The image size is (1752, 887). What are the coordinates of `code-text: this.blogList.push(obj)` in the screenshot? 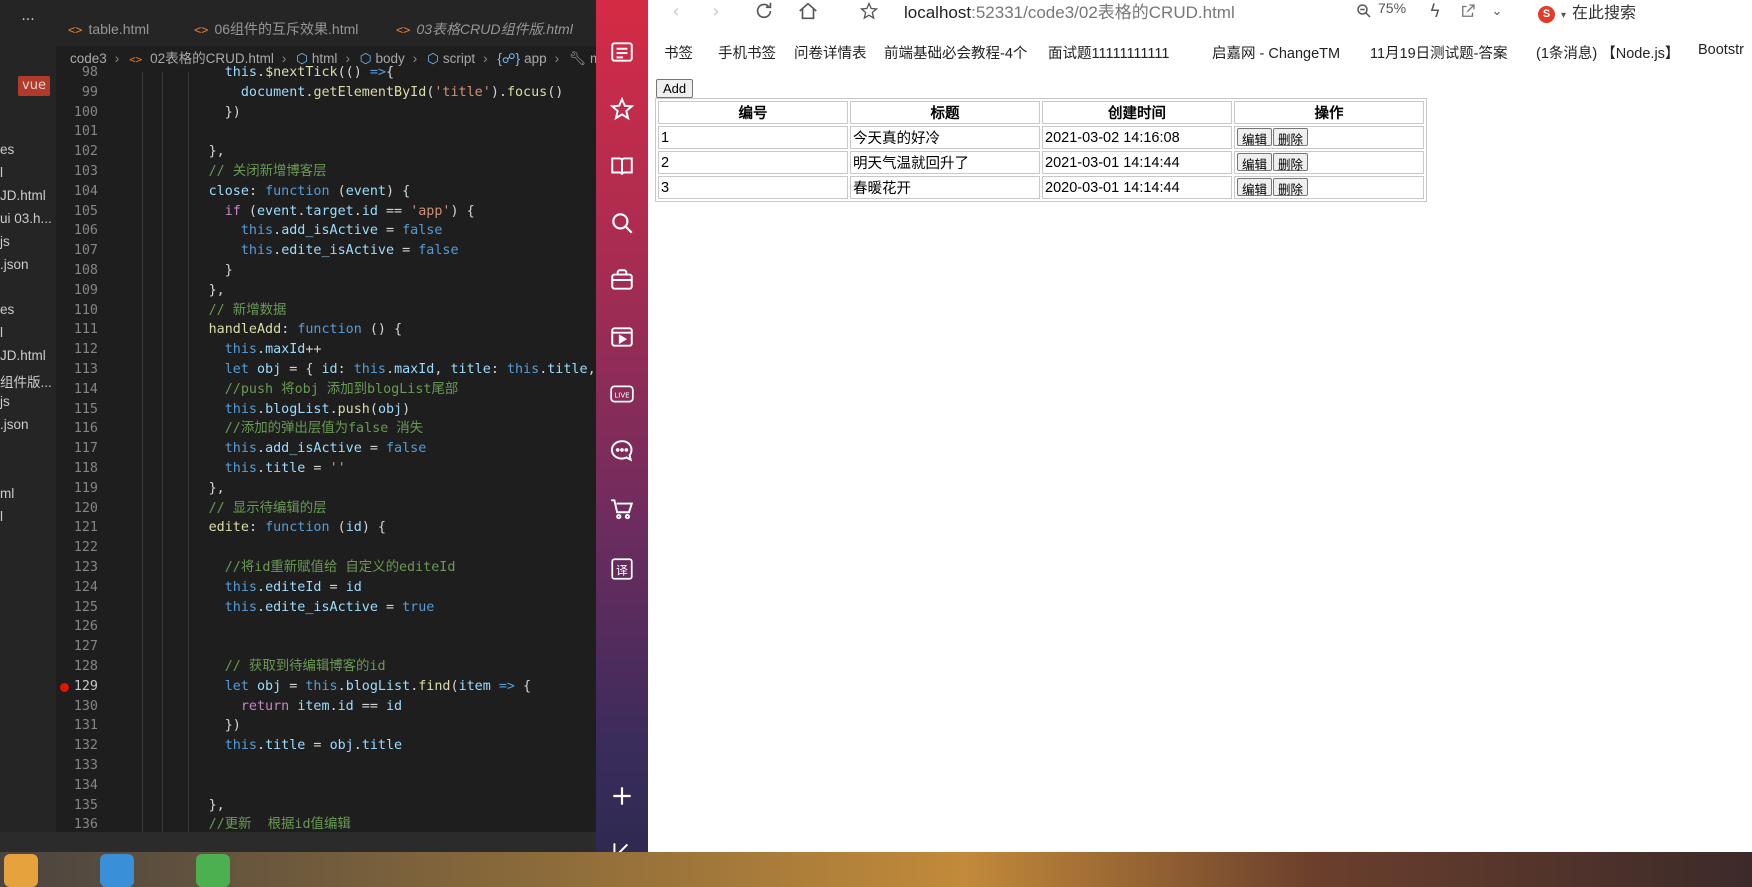 It's located at (317, 409).